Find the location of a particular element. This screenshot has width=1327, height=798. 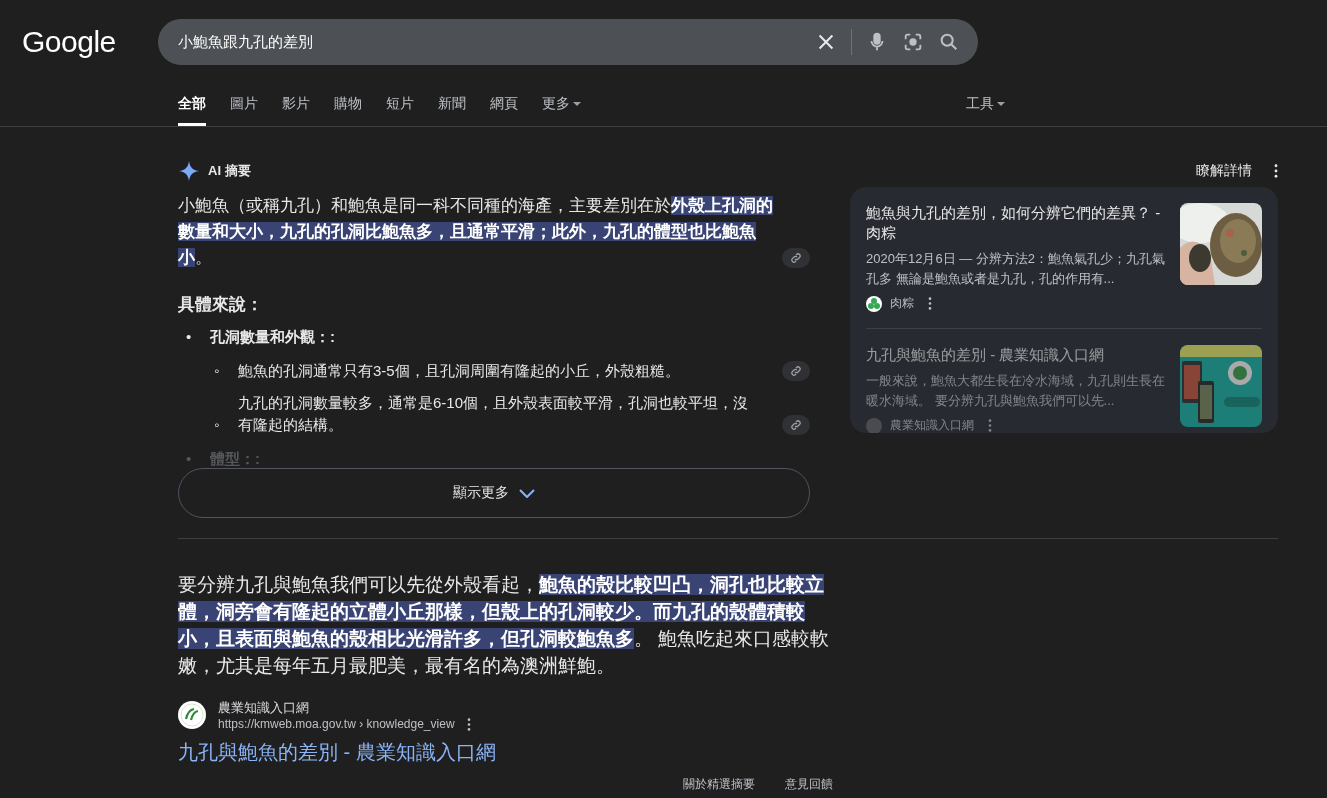

search-tab: 短片 is located at coordinates (400, 110).